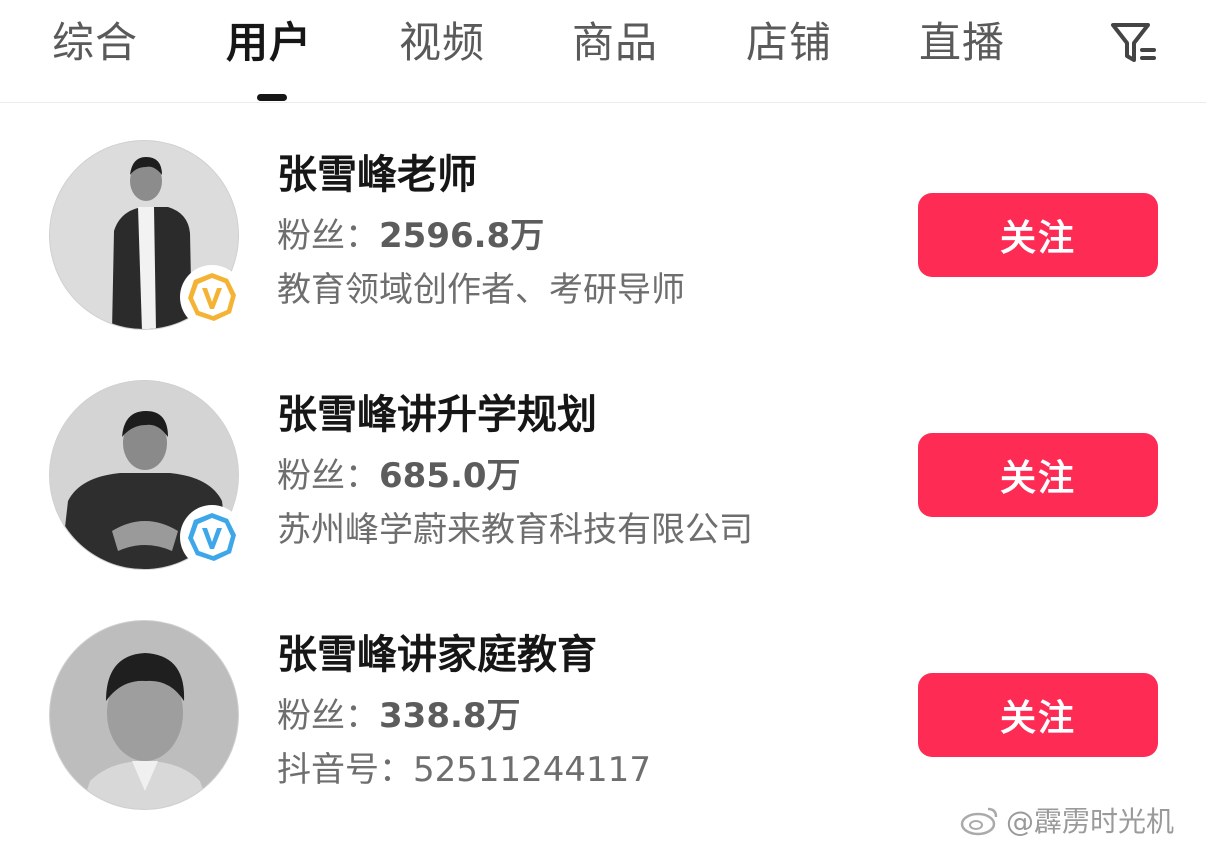 The height and width of the screenshot is (849, 1206). What do you see at coordinates (1090, 821) in the screenshot?
I see `watermark-text: @霹雳时光机` at bounding box center [1090, 821].